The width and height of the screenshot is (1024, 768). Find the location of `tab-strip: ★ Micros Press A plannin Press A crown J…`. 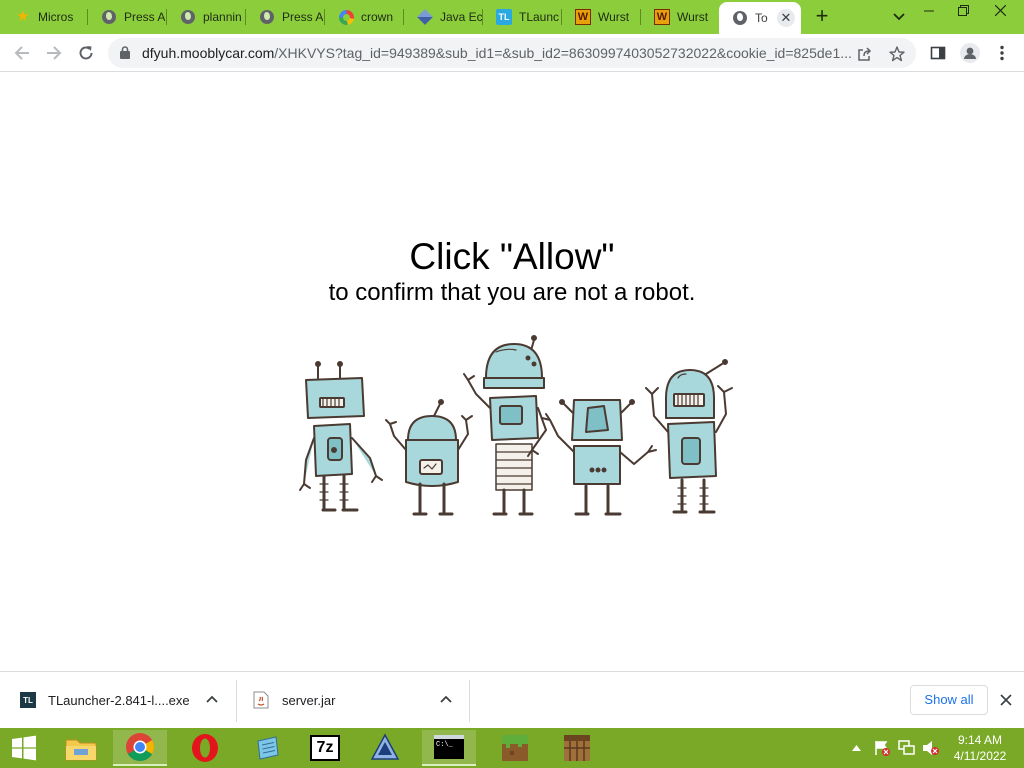

tab-strip: ★ Micros Press A plannin Press A crown J… is located at coordinates (512, 17).